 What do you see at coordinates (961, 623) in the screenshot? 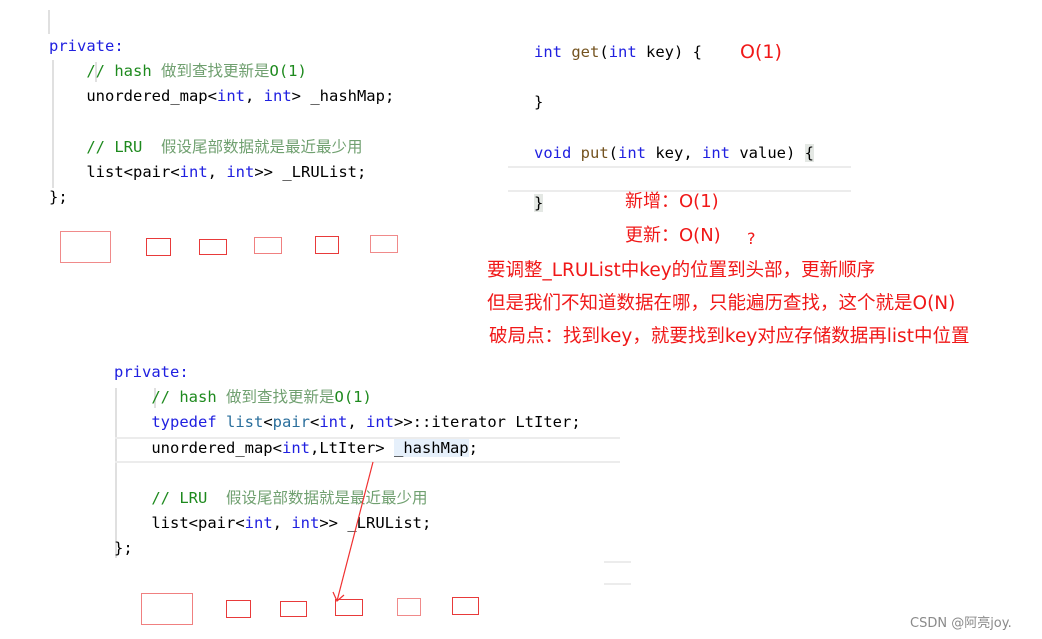
I see `watermark: CSDN @阿亮joy.` at bounding box center [961, 623].